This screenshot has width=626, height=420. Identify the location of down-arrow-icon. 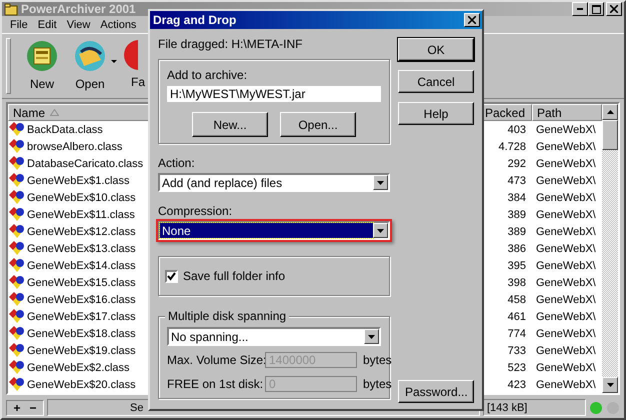
(610, 385).